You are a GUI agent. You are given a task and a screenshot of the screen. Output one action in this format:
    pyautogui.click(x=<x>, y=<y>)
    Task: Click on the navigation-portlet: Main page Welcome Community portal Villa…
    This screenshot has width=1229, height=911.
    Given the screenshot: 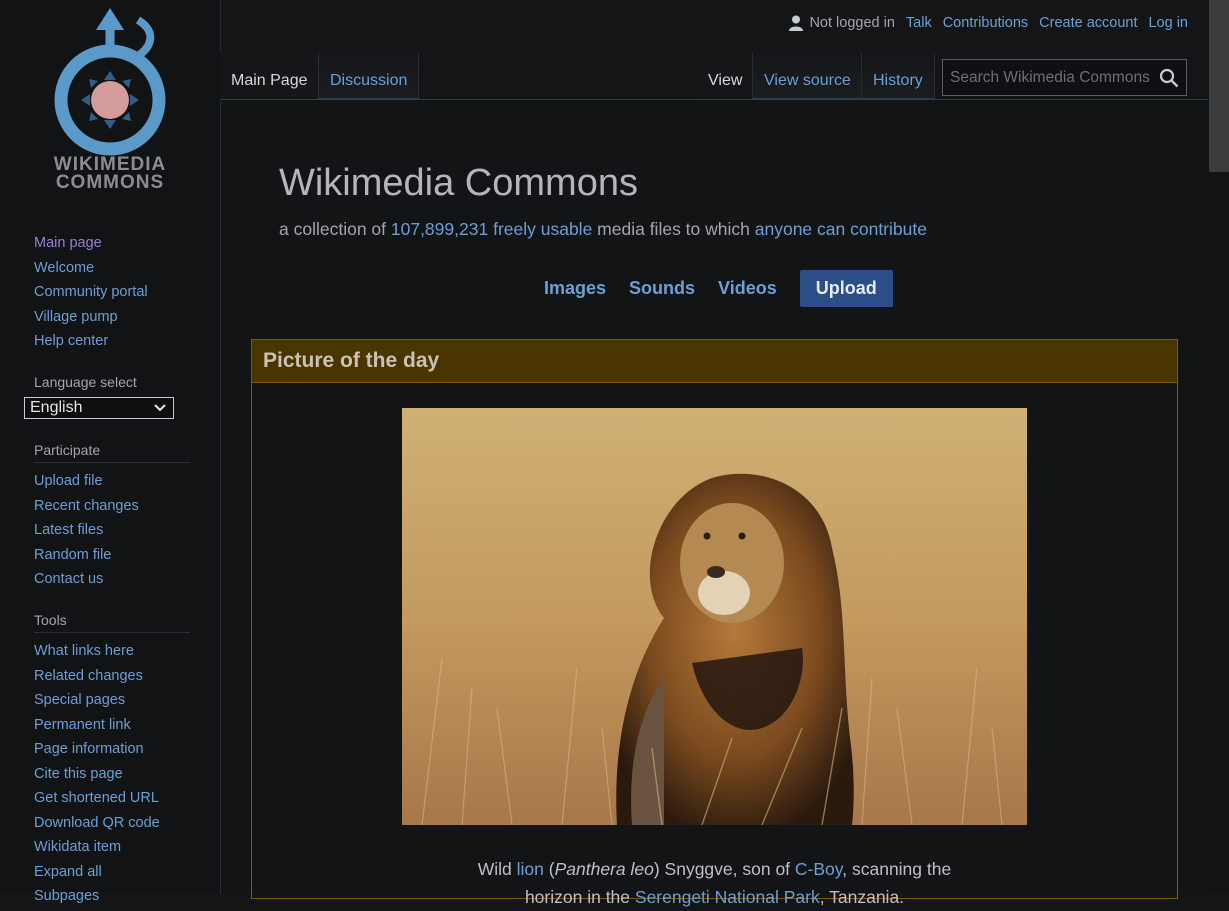 What is the action you would take?
    pyautogui.click(x=112, y=292)
    